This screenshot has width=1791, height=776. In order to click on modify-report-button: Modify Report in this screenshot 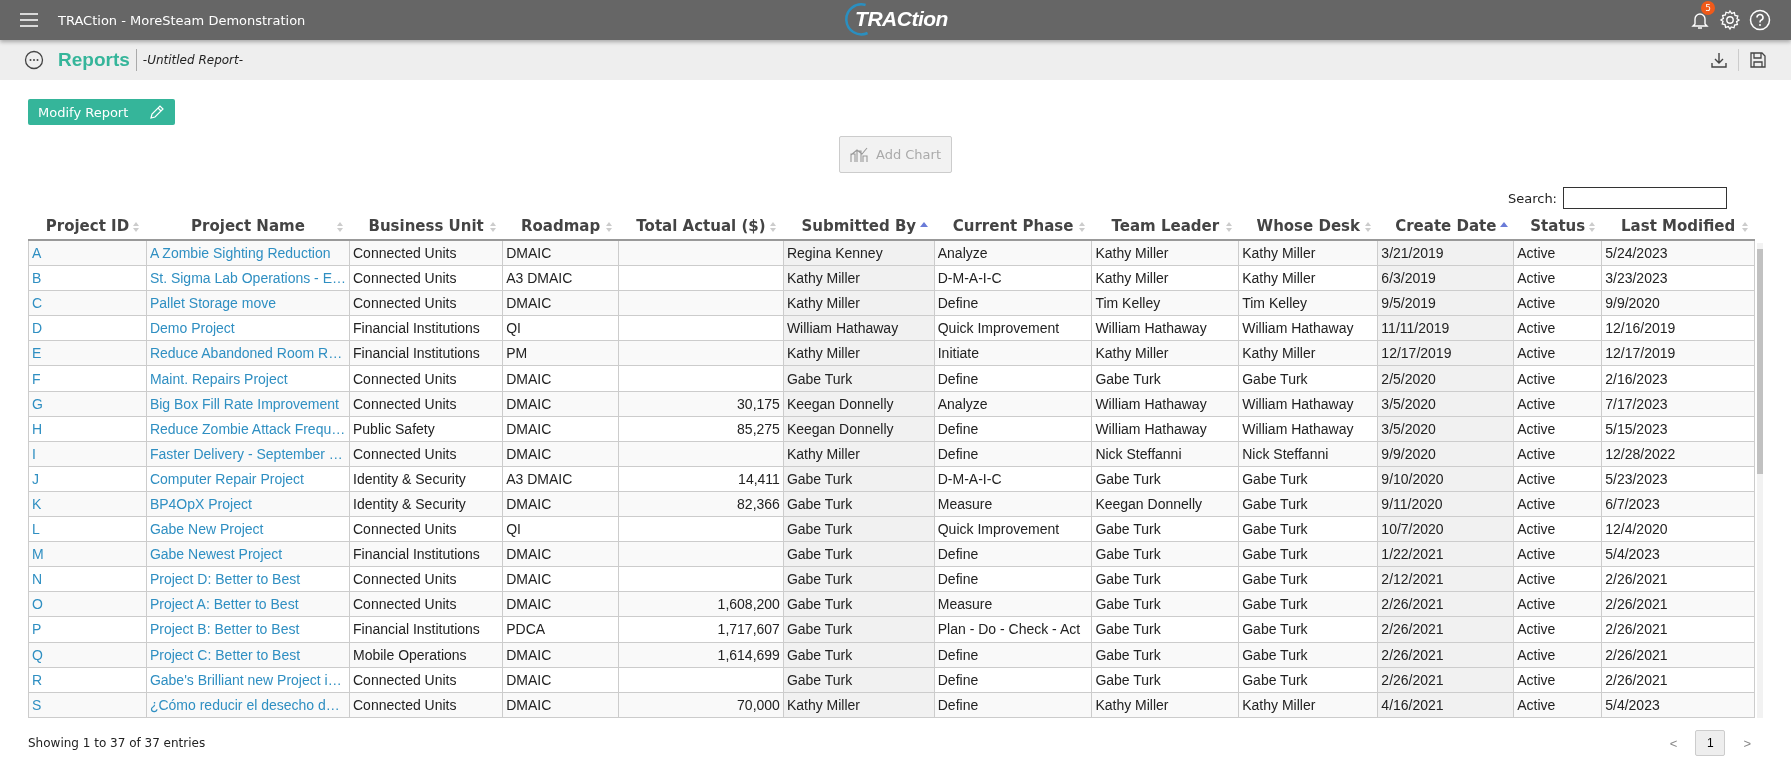, I will do `click(101, 112)`.